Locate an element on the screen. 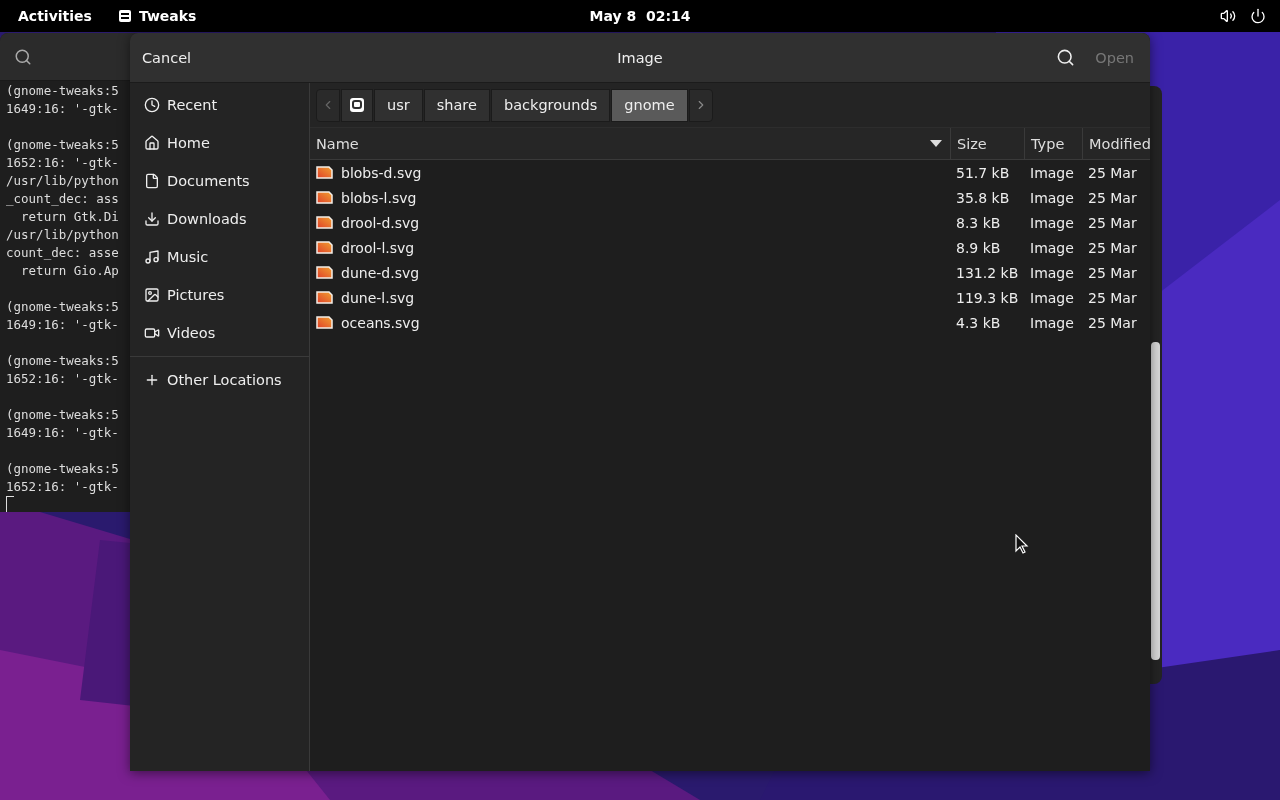 This screenshot has height=800, width=1280. table-cell-text: 131.2 kB is located at coordinates (987, 273).